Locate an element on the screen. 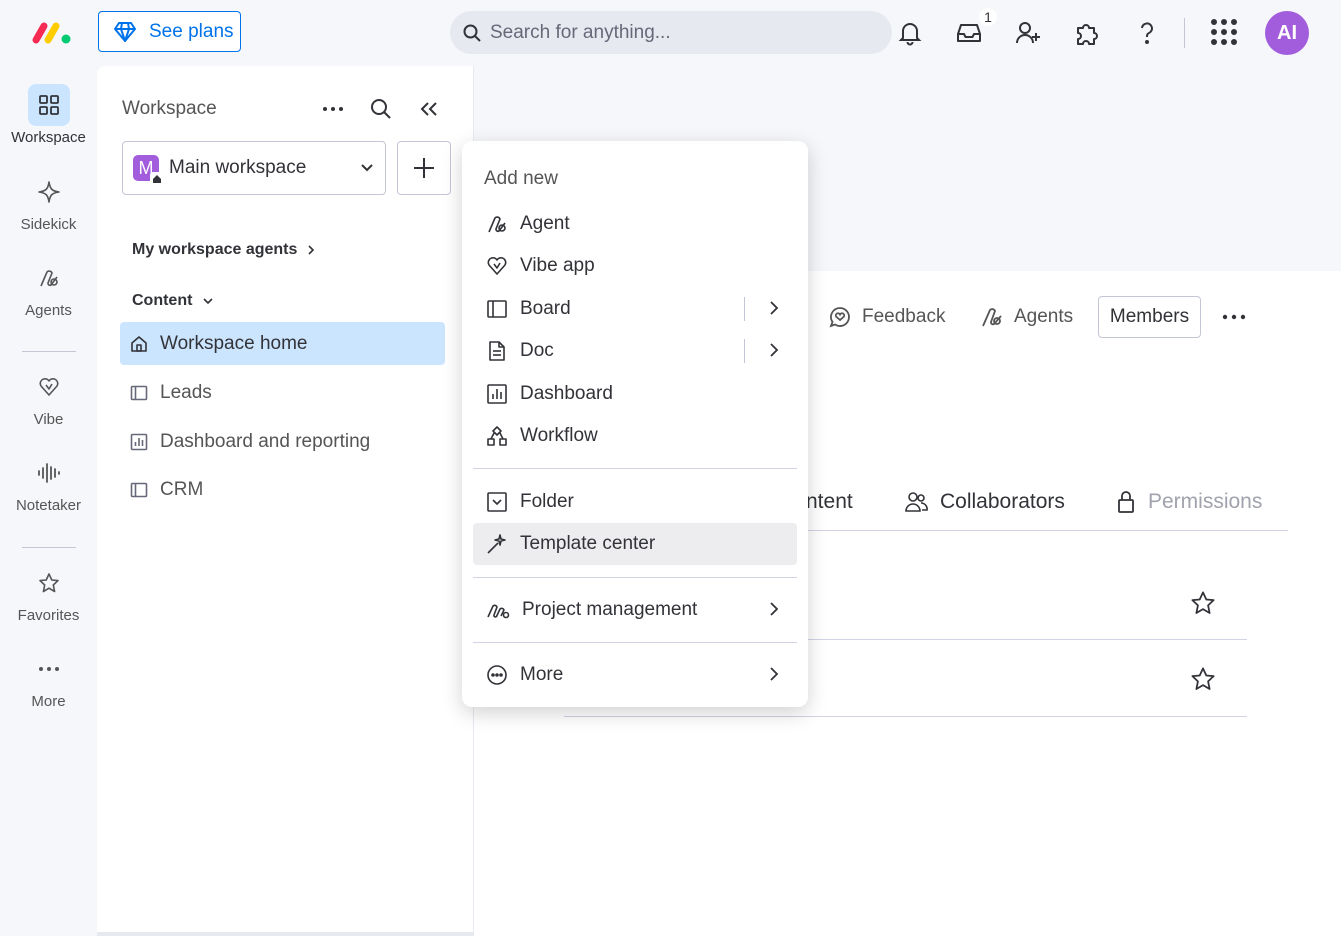  doc-icon is located at coordinates (497, 351).